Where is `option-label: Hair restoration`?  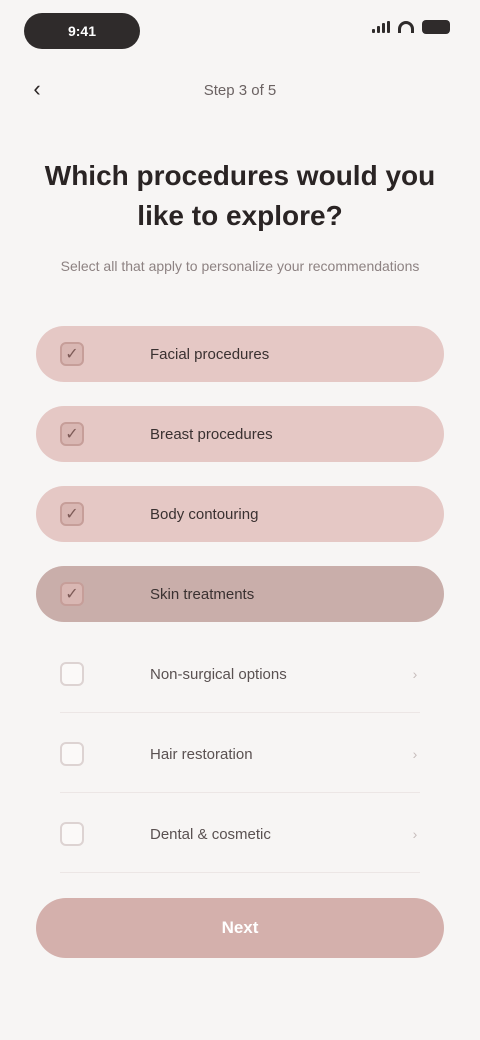 option-label: Hair restoration is located at coordinates (201, 754).